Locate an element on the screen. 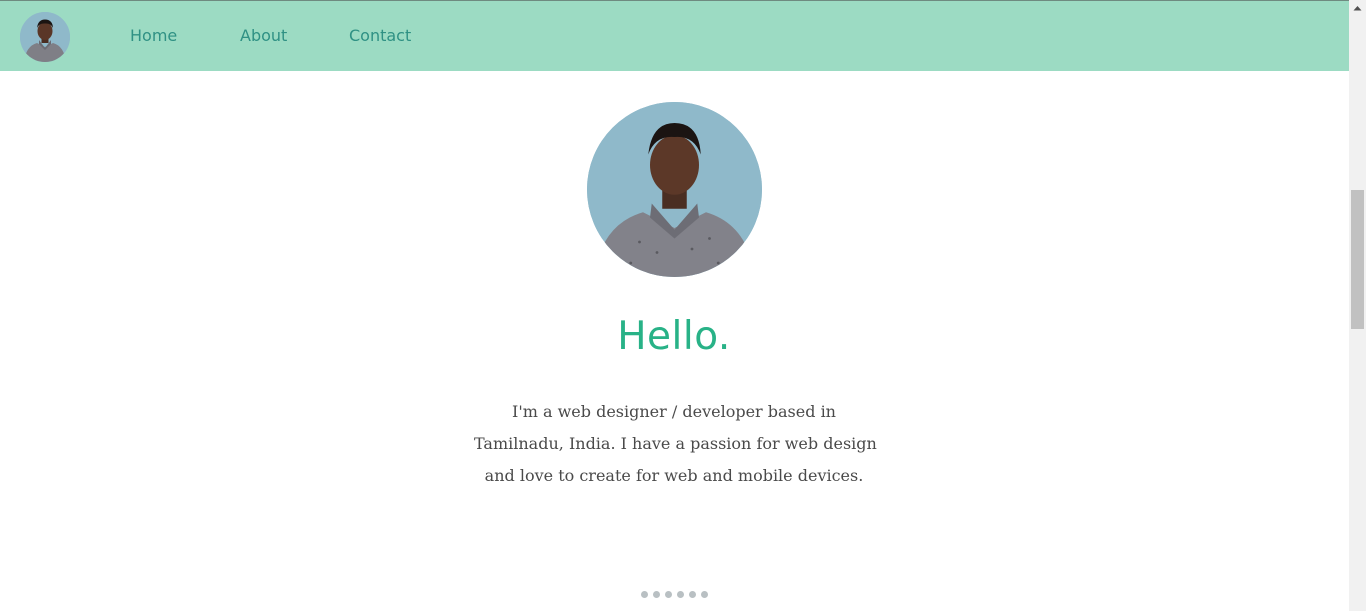  top-navbar: Home About Contact is located at coordinates (674, 35).